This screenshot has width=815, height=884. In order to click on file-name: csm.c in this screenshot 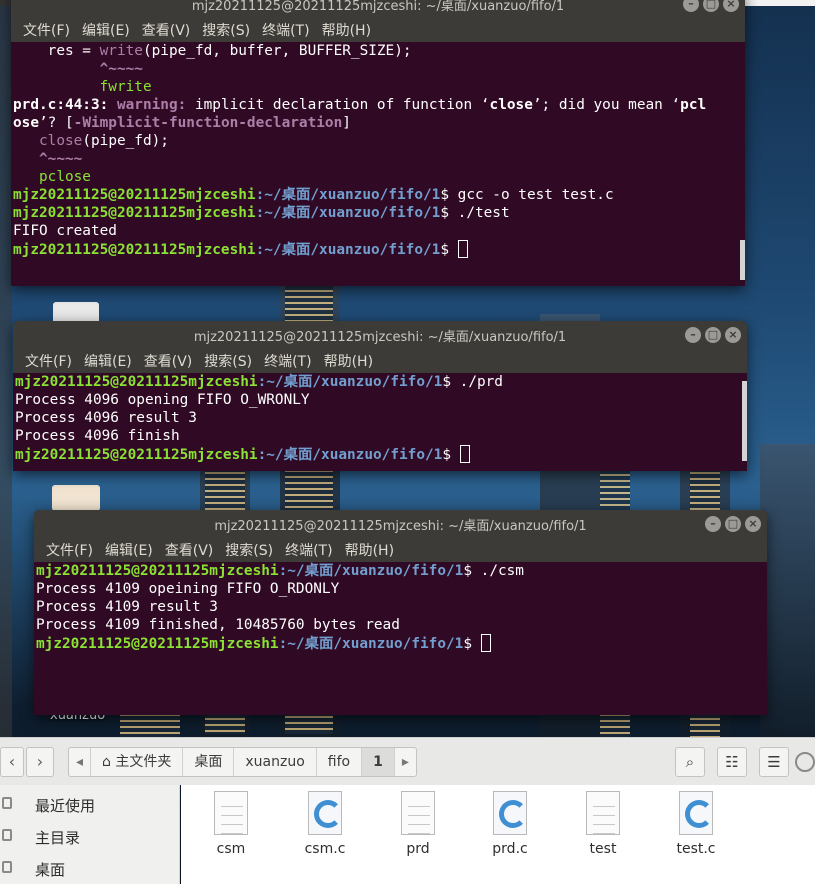, I will do `click(325, 849)`.